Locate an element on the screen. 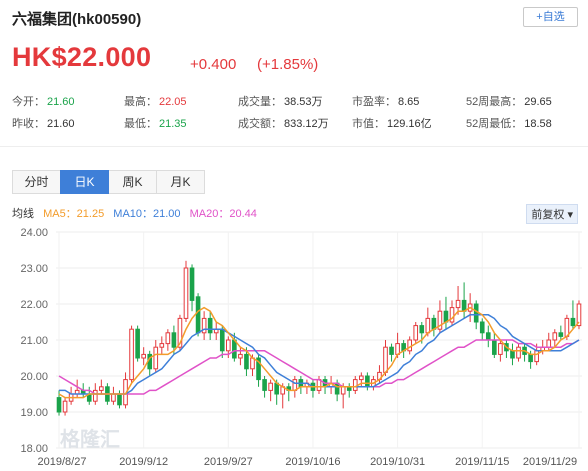 This screenshot has height=471, width=588. stat-volume-label: 成交量： is located at coordinates (260, 102).